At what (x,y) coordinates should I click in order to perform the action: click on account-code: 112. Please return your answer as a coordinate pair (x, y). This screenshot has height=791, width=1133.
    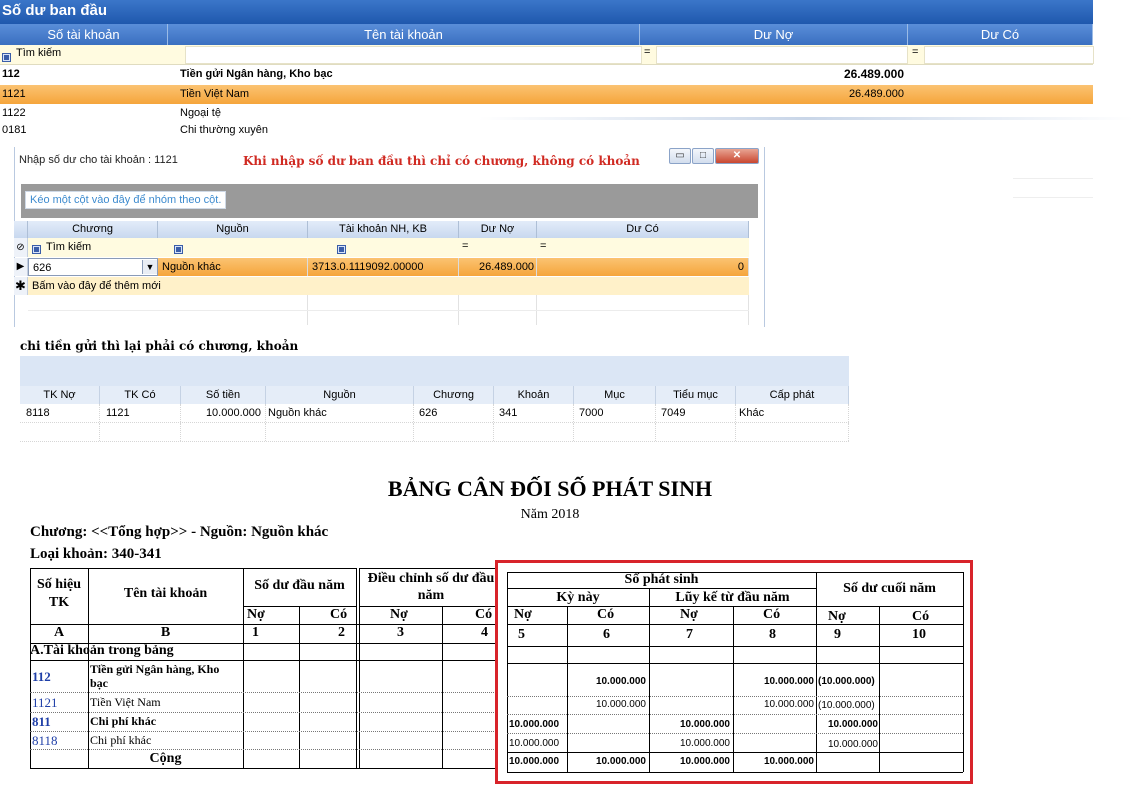
    Looking at the image, I should click on (41, 676).